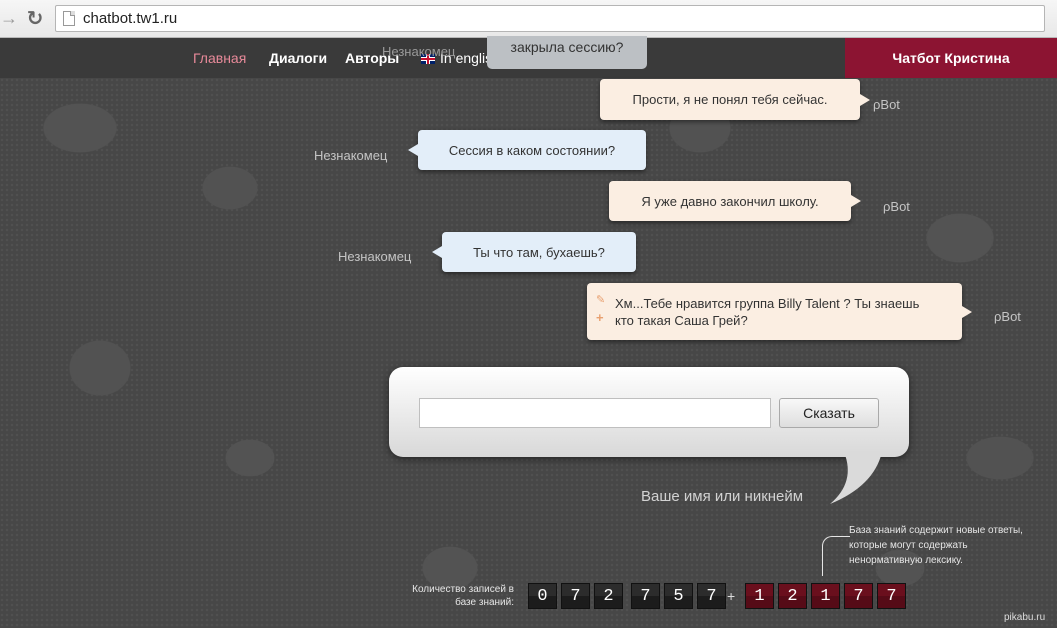  I want to click on message-line-2: кто такая Саша Грей?, so click(681, 320).